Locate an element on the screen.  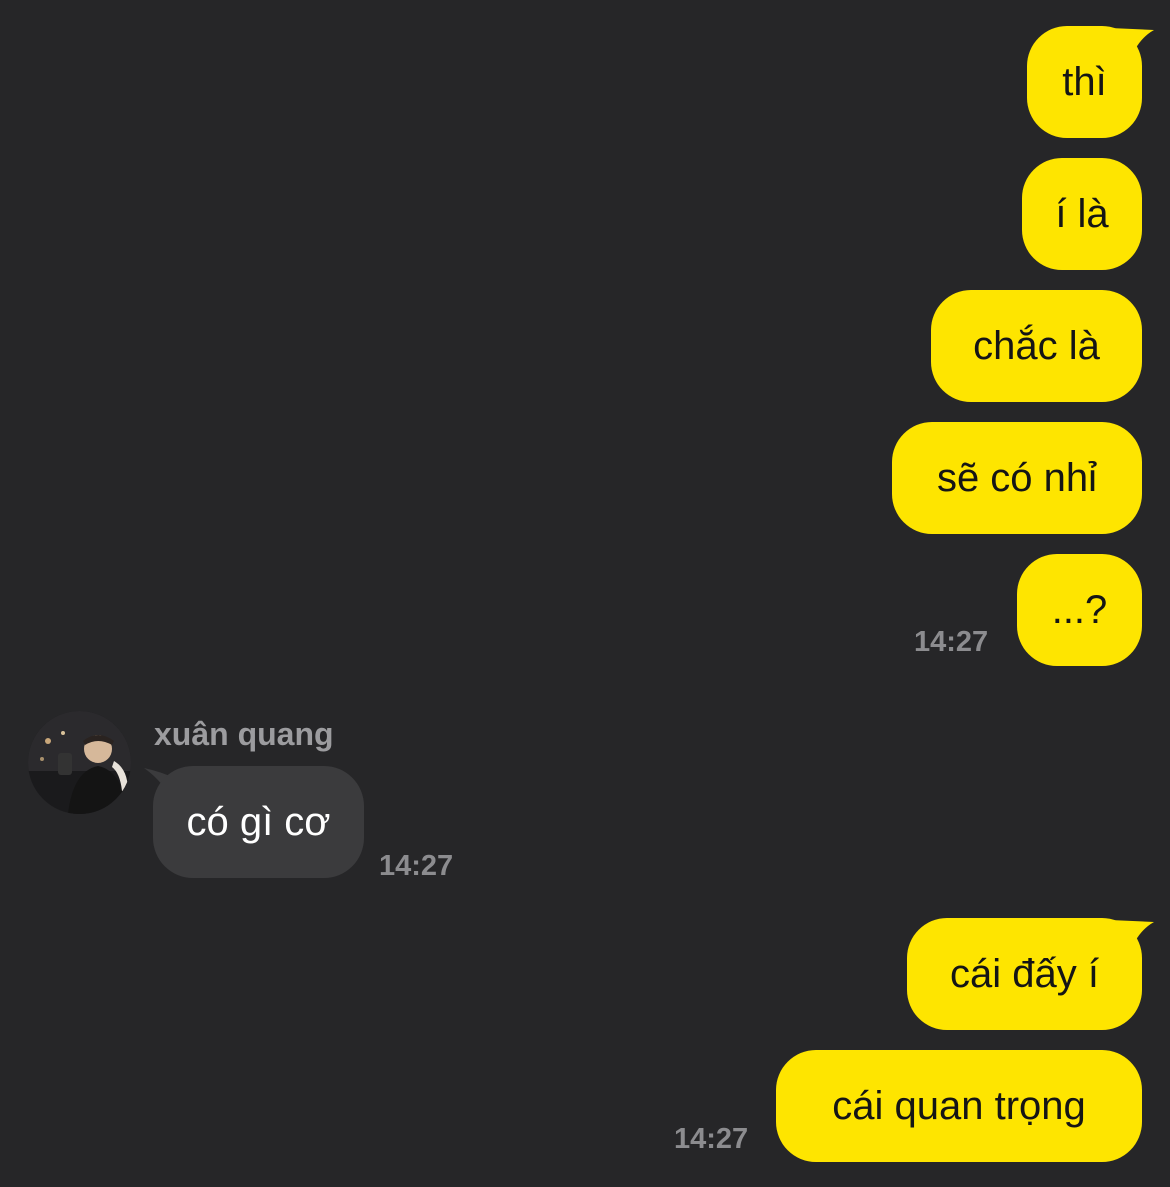
message-text: chắc là is located at coordinates (1036, 346).